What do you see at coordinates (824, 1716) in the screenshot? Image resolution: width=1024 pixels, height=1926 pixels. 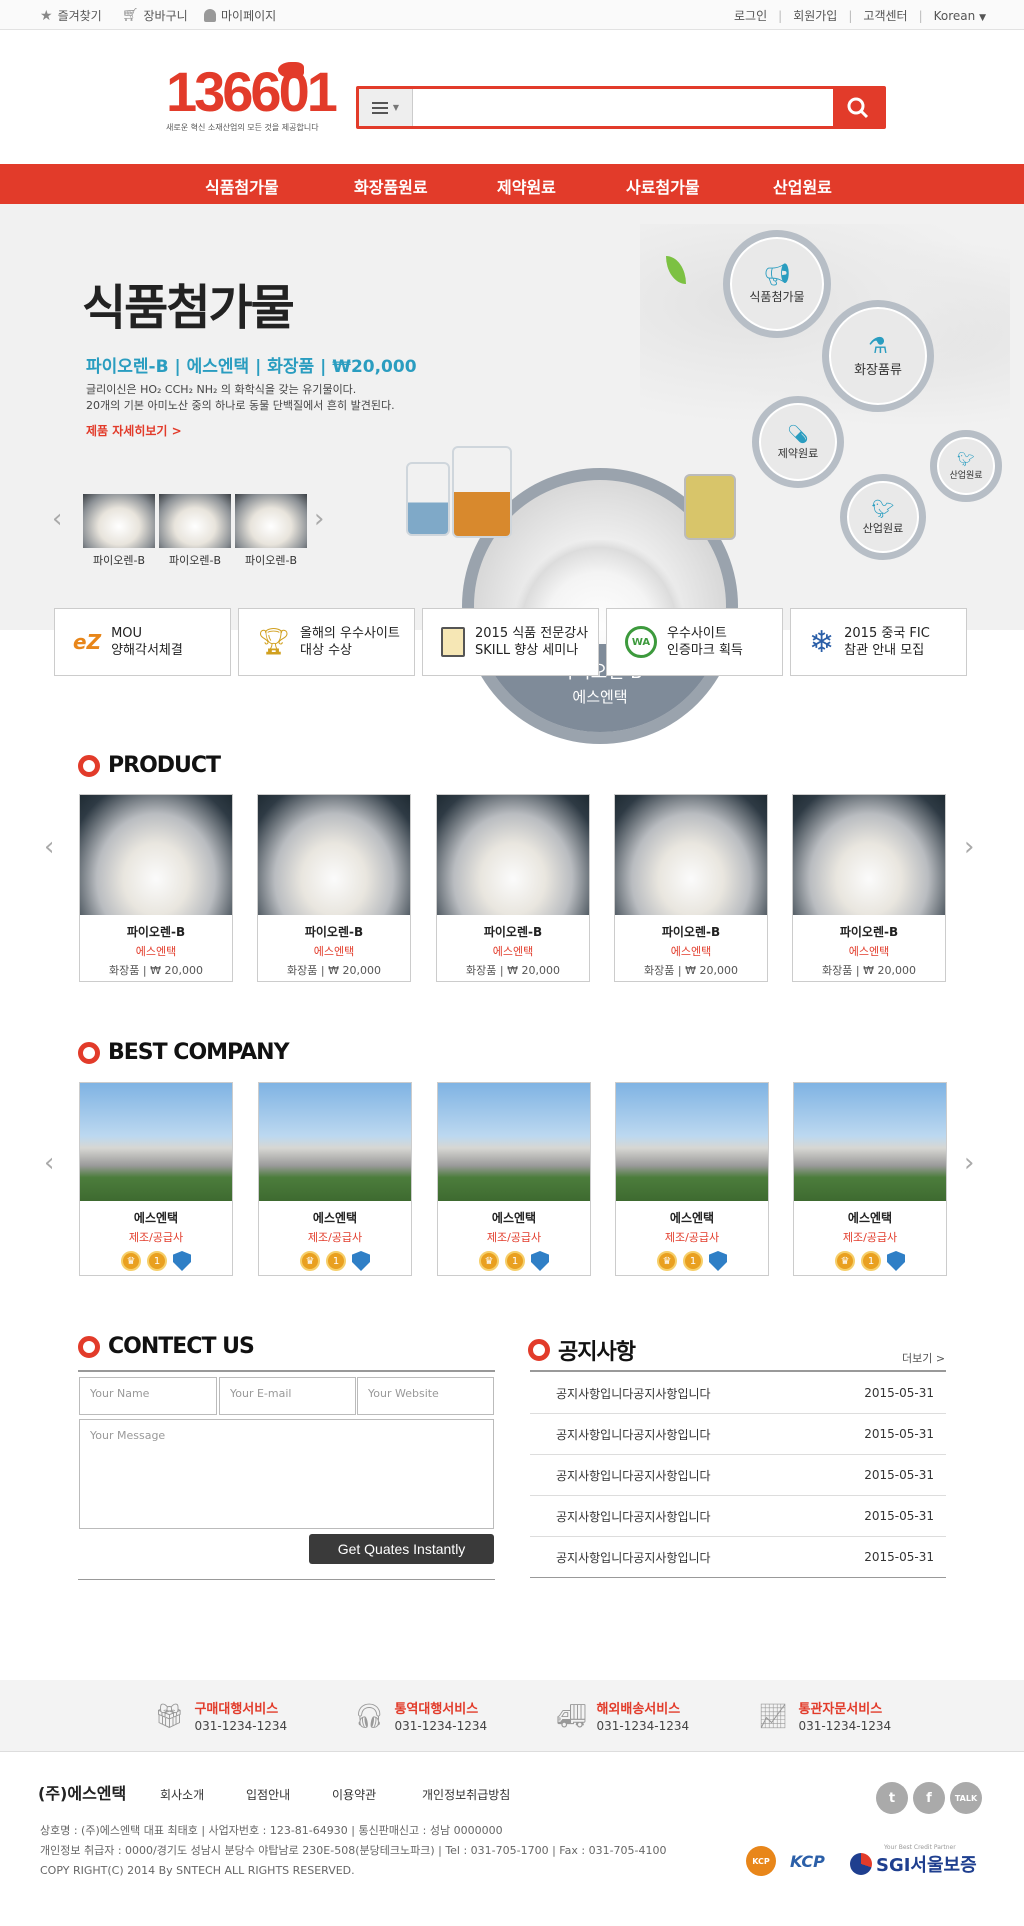 I see `service-customs: 📈︎ 통관자문서비스 031-1234-1234` at bounding box center [824, 1716].